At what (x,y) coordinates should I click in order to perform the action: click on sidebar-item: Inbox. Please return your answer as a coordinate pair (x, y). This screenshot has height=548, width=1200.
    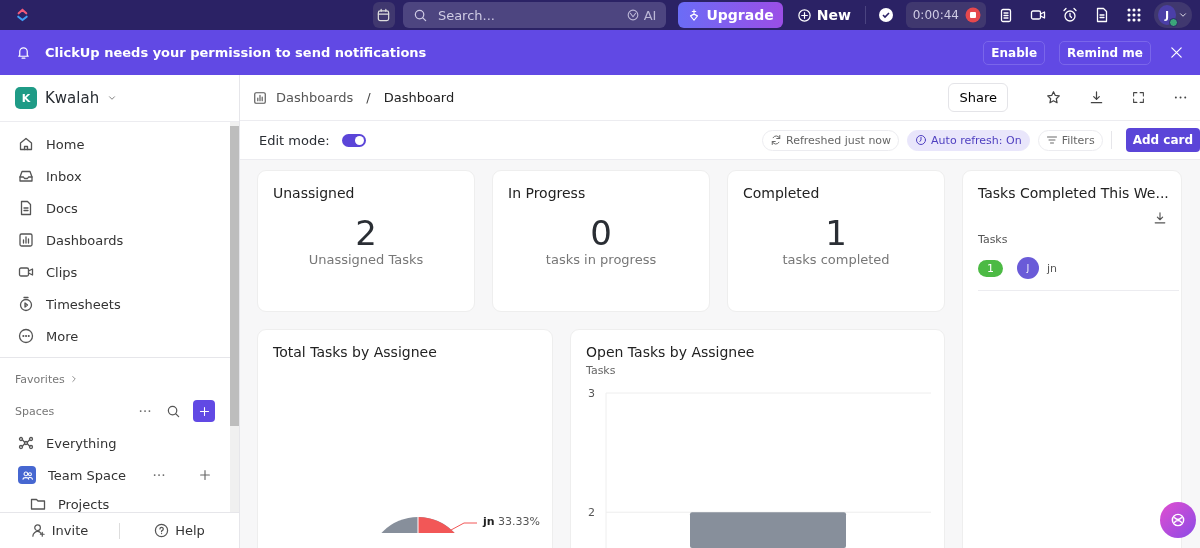
    Looking at the image, I should click on (115, 176).